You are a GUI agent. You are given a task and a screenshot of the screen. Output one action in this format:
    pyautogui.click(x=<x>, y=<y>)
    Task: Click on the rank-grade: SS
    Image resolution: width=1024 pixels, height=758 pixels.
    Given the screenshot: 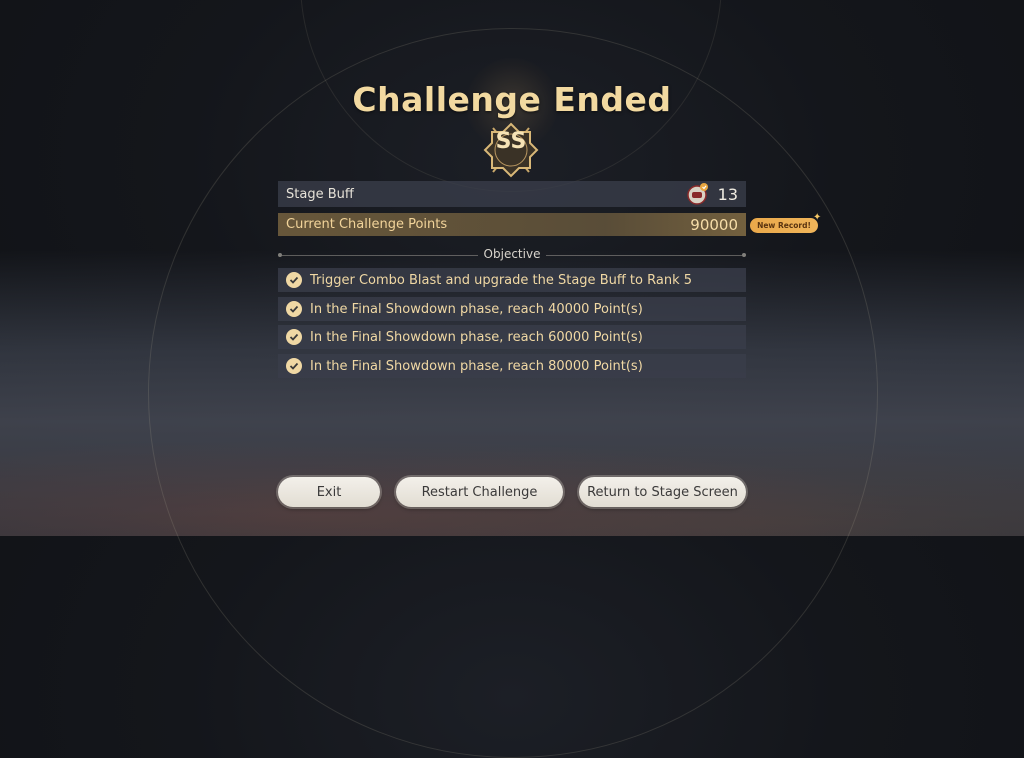 What is the action you would take?
    pyautogui.click(x=511, y=141)
    